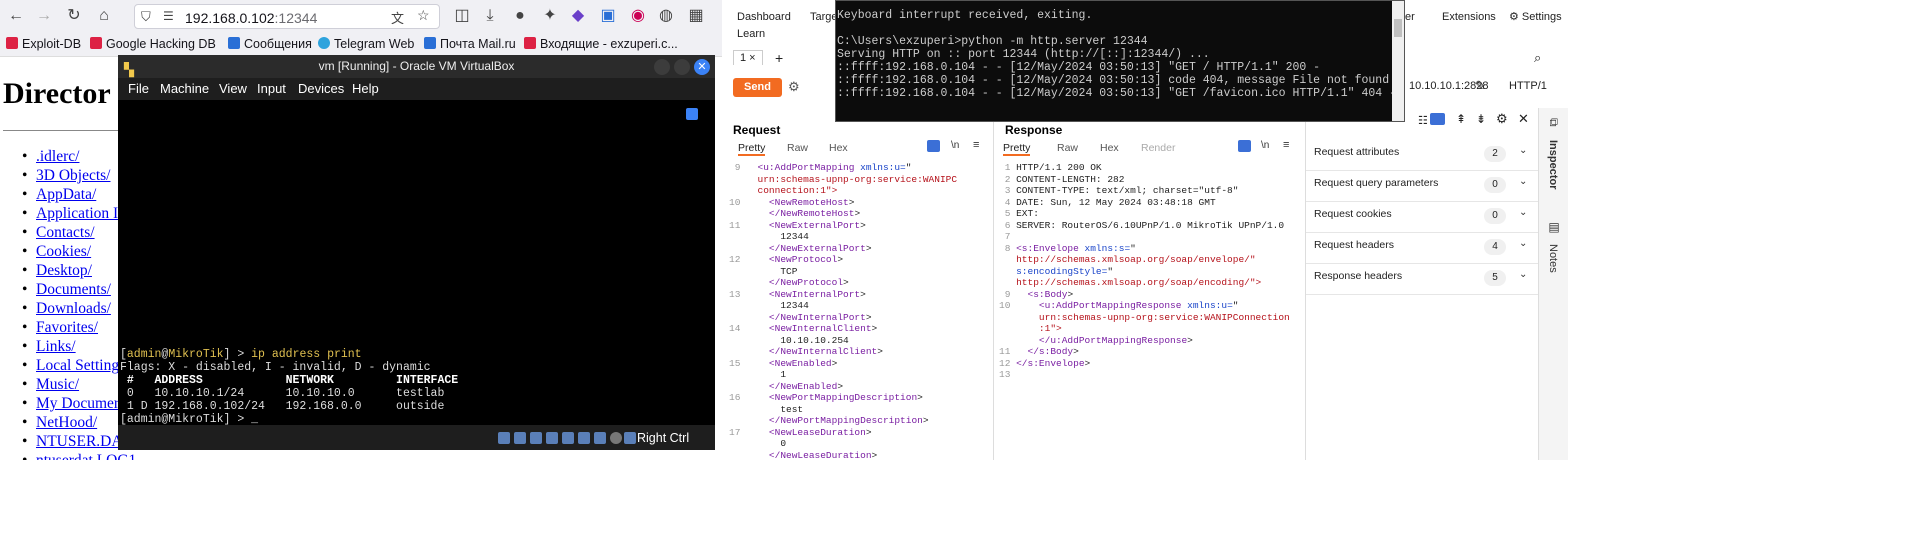  What do you see at coordinates (1019, 213) in the screenshot?
I see `code-line: 5 EXT:` at bounding box center [1019, 213].